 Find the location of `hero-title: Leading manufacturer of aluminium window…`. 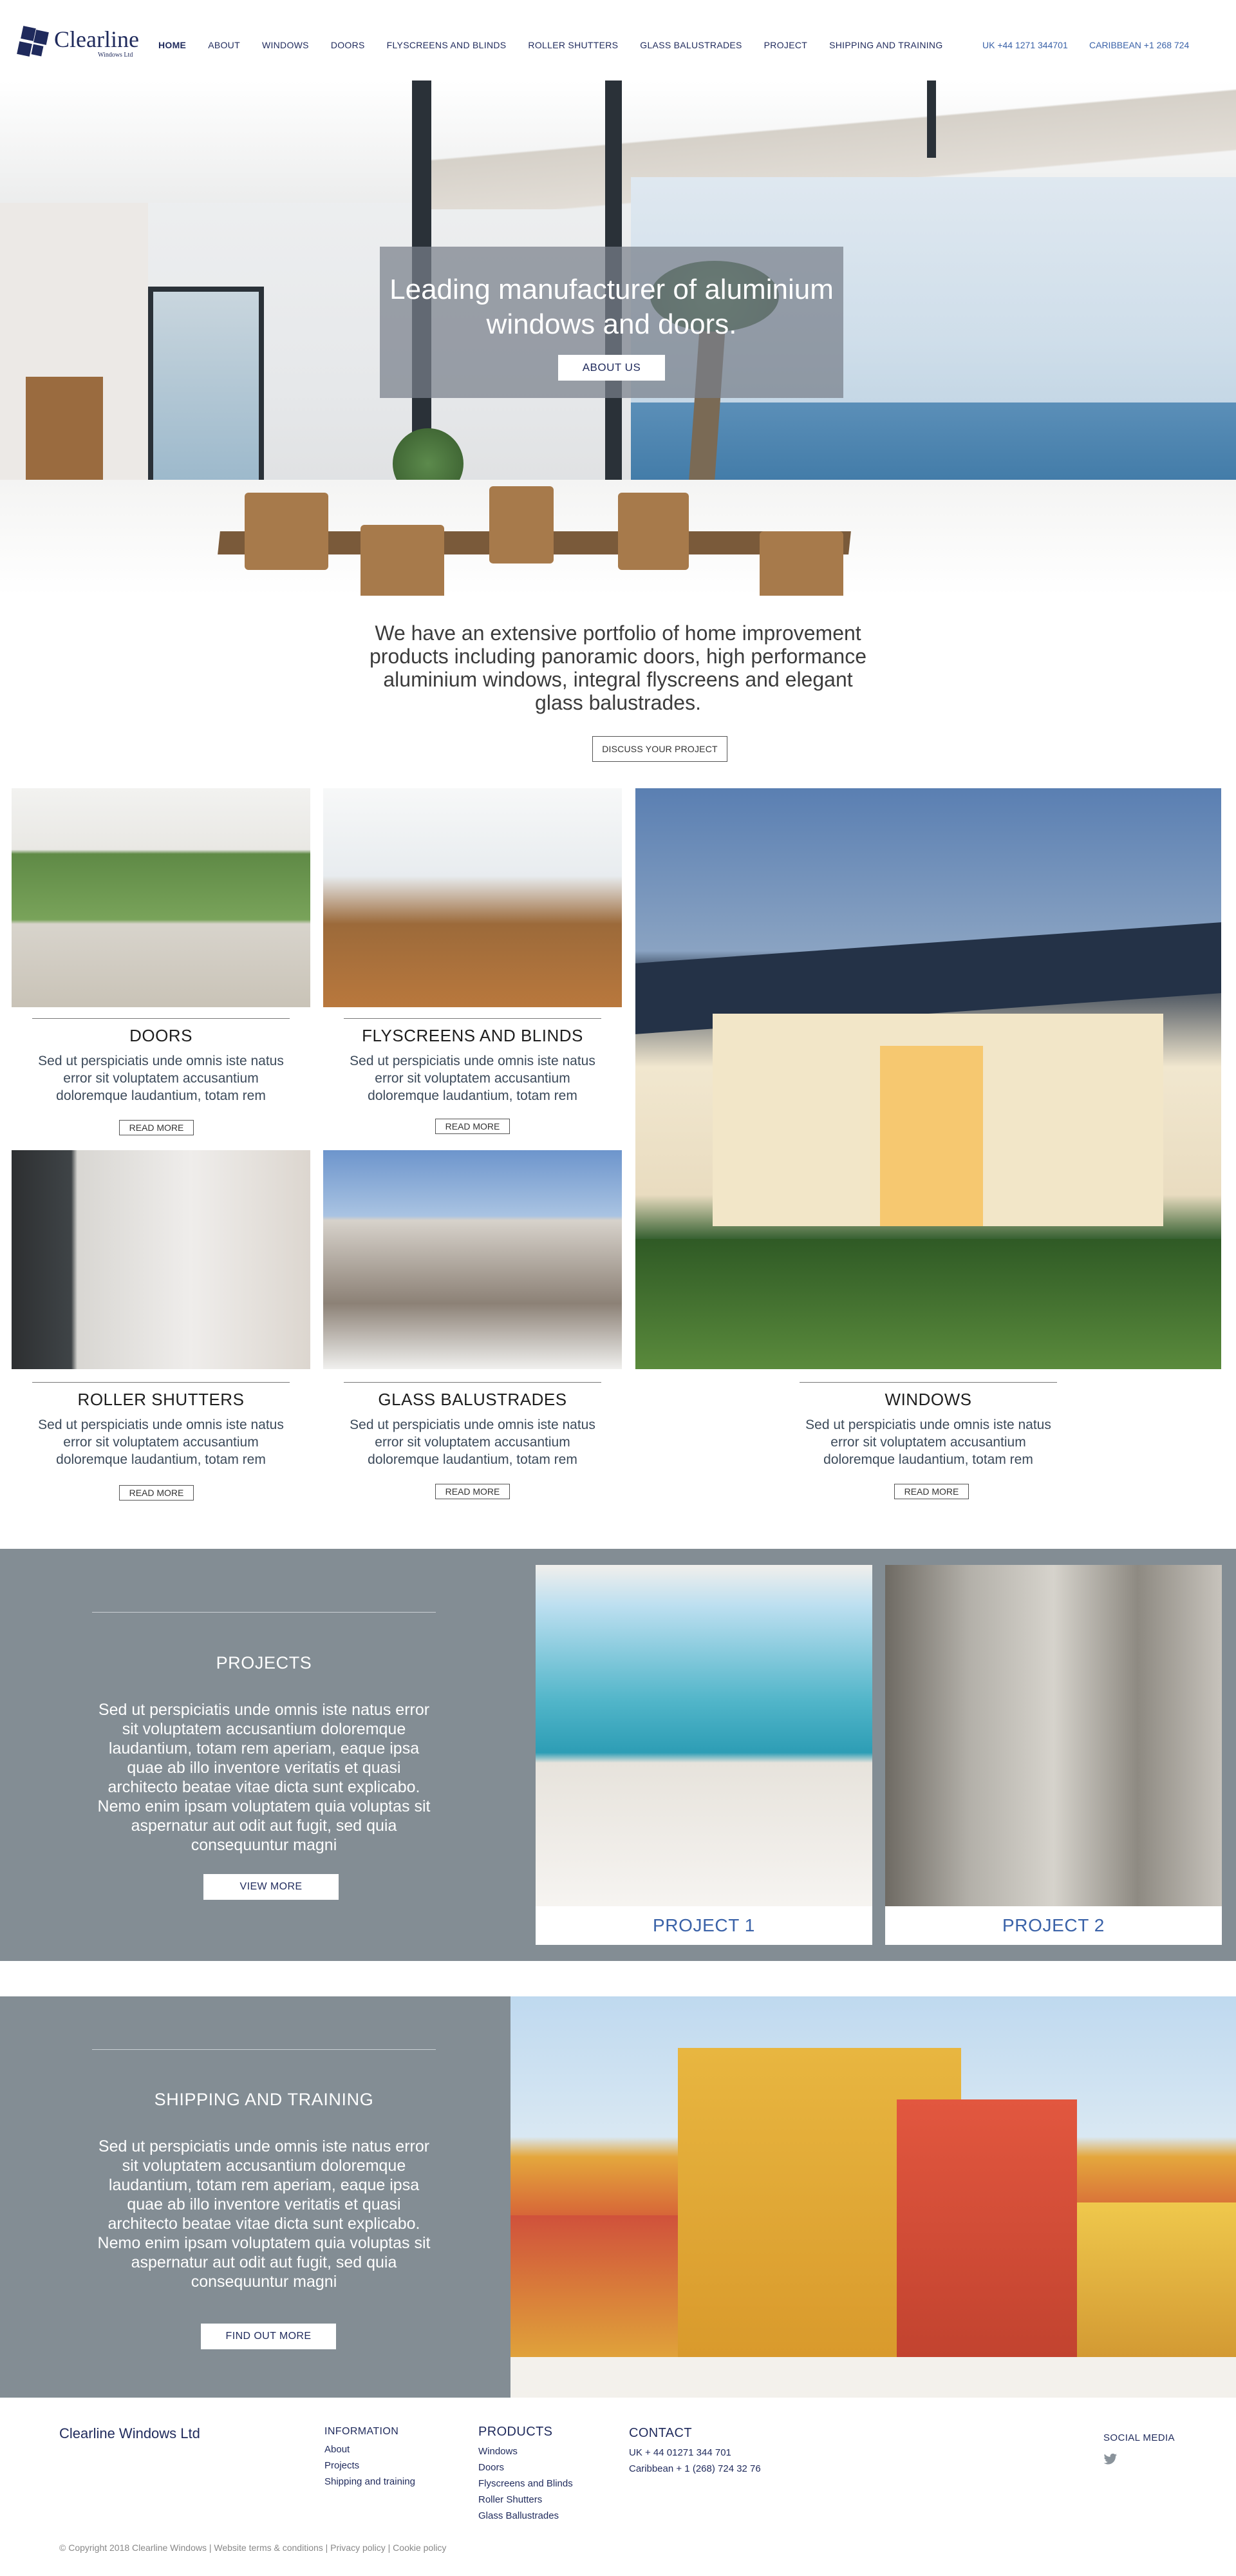

hero-title: Leading manufacturer of aluminium window… is located at coordinates (611, 307).